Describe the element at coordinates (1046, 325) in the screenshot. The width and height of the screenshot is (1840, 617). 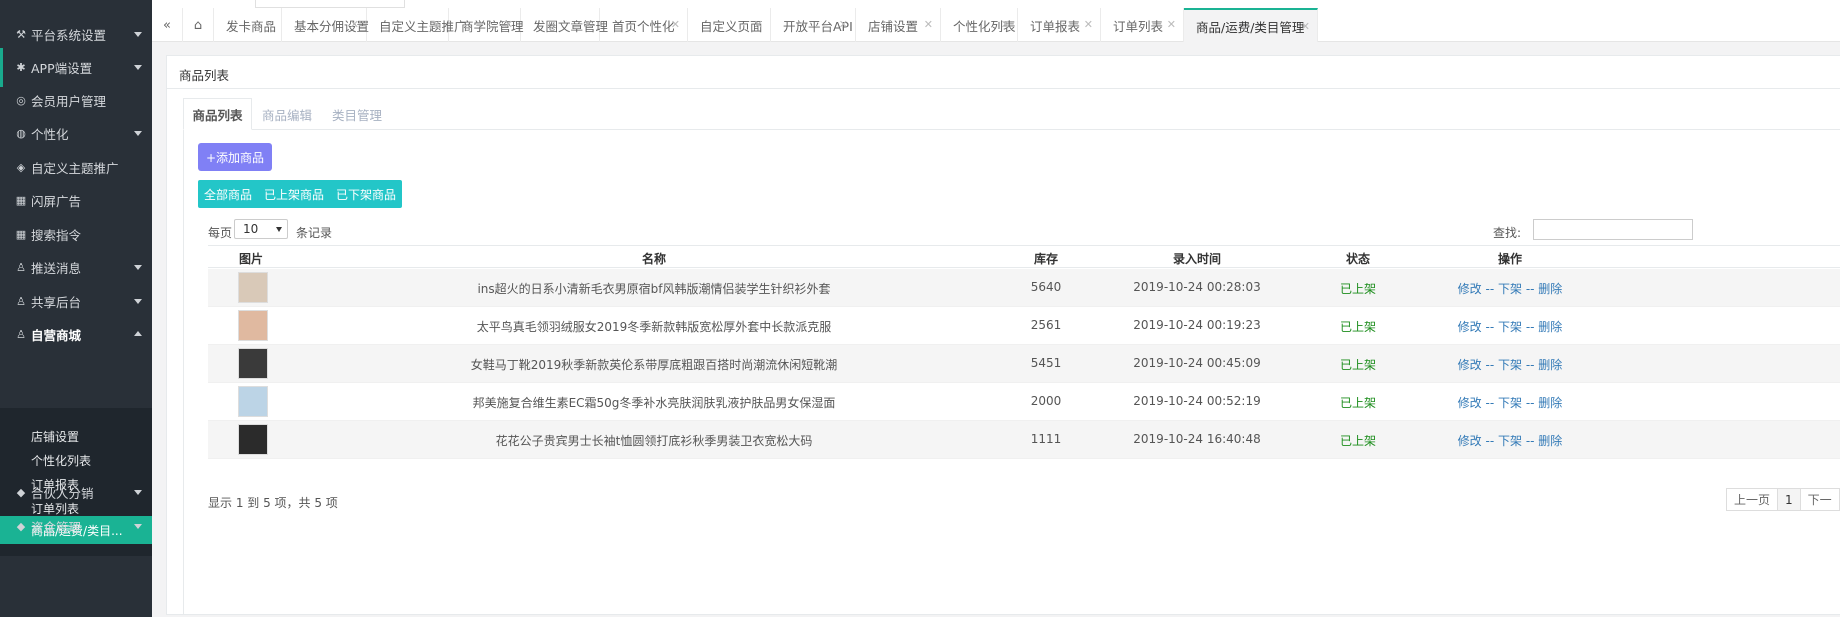
I see `stock-cell: 2561` at that location.